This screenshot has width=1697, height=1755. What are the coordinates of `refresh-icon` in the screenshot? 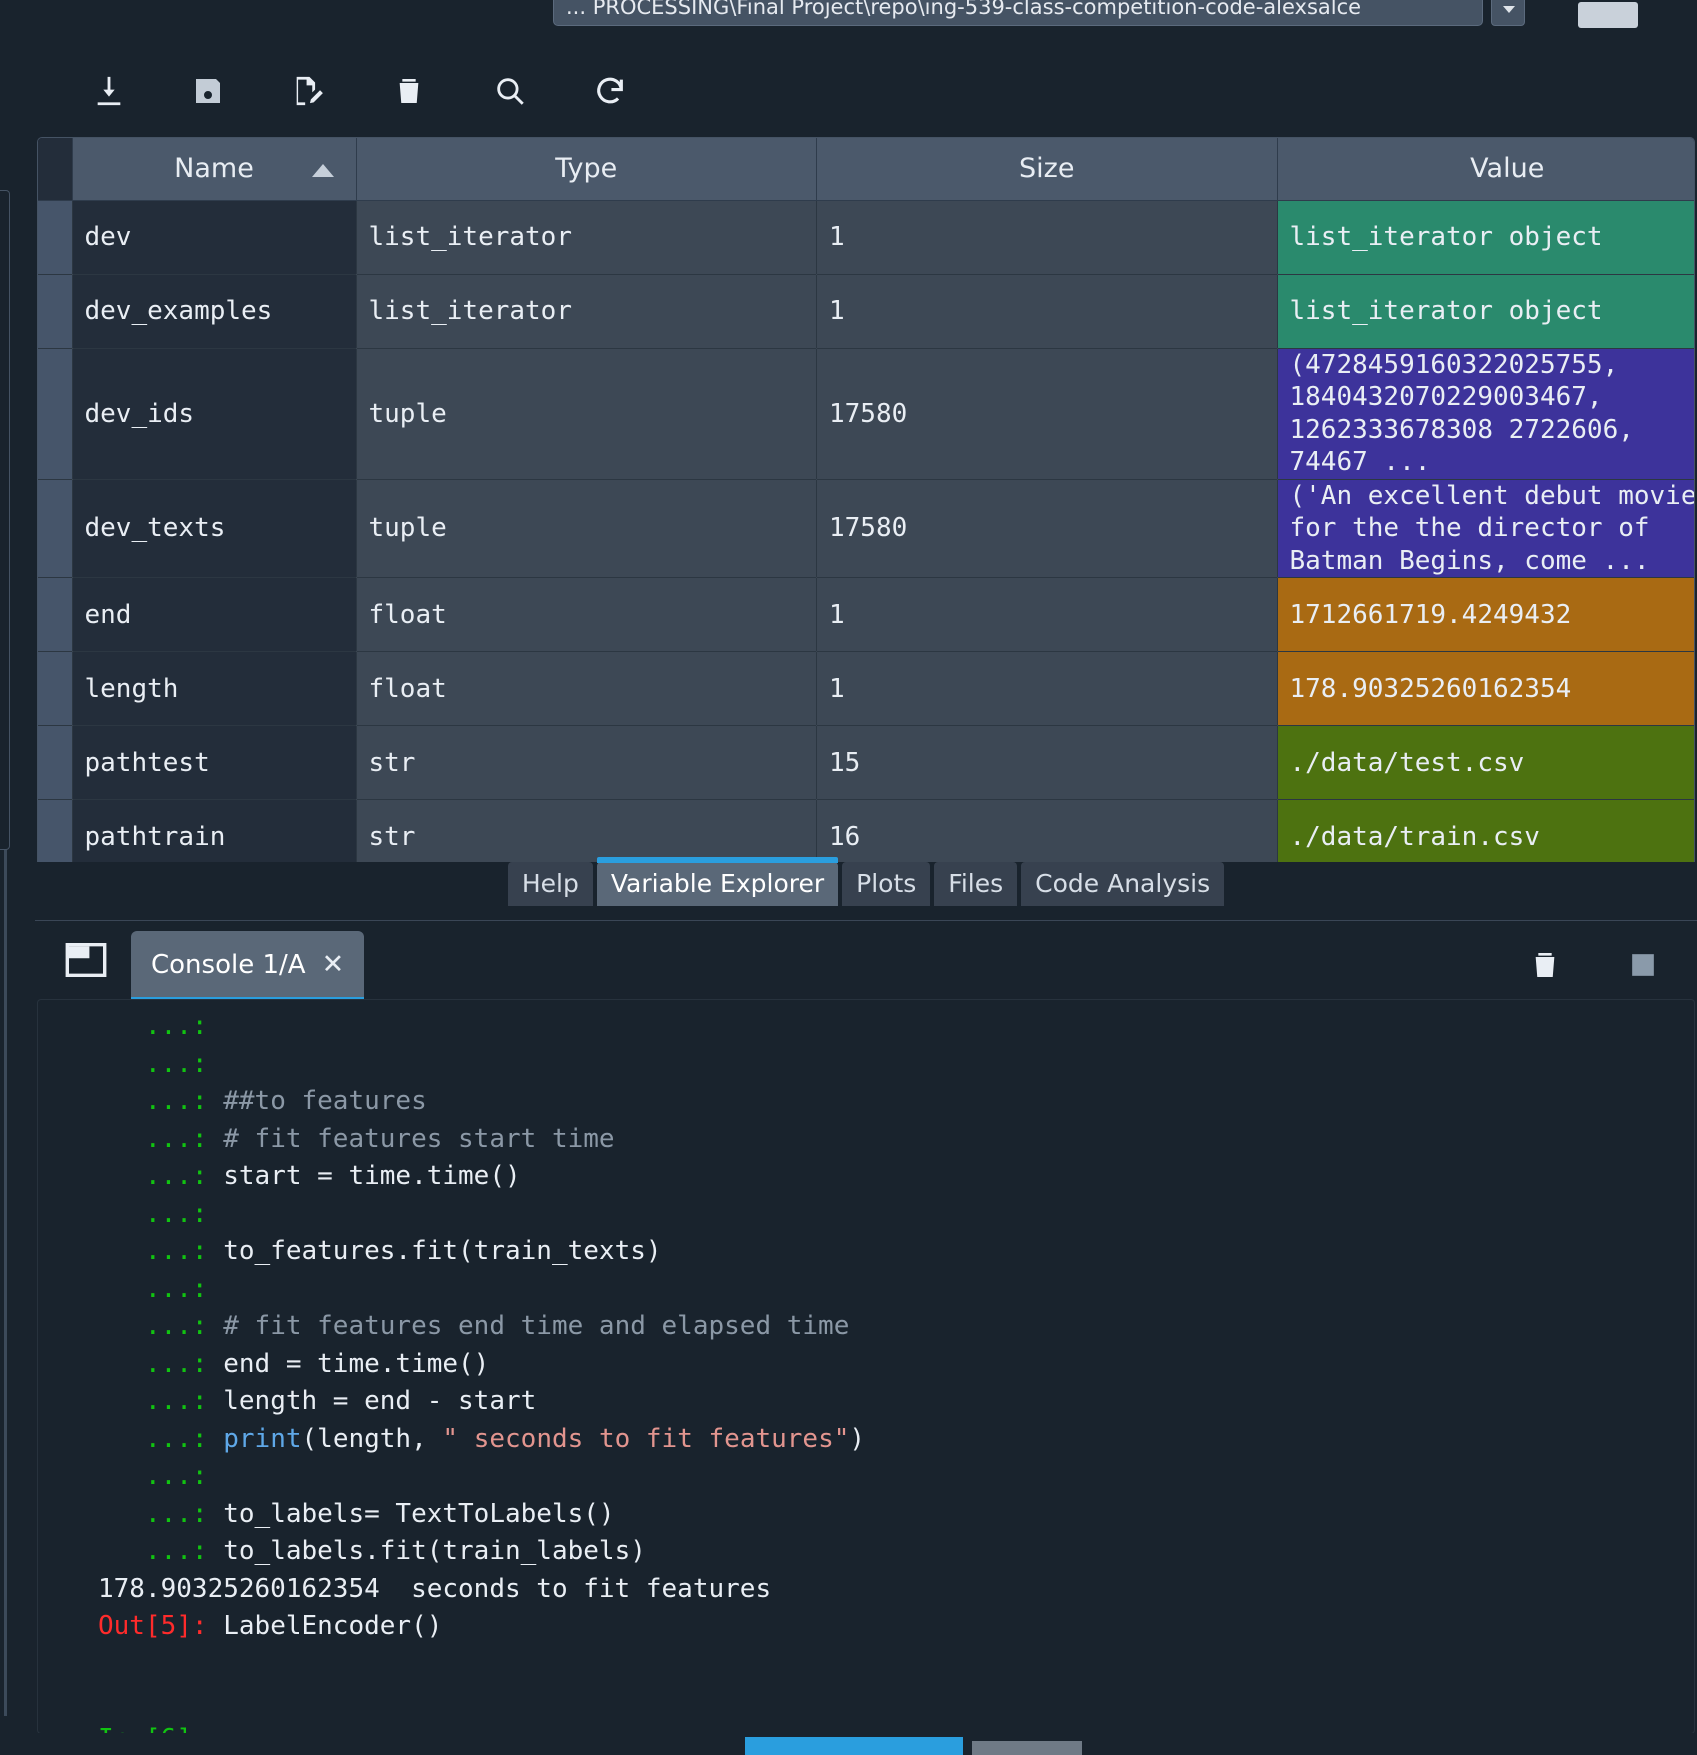 It's located at (610, 91).